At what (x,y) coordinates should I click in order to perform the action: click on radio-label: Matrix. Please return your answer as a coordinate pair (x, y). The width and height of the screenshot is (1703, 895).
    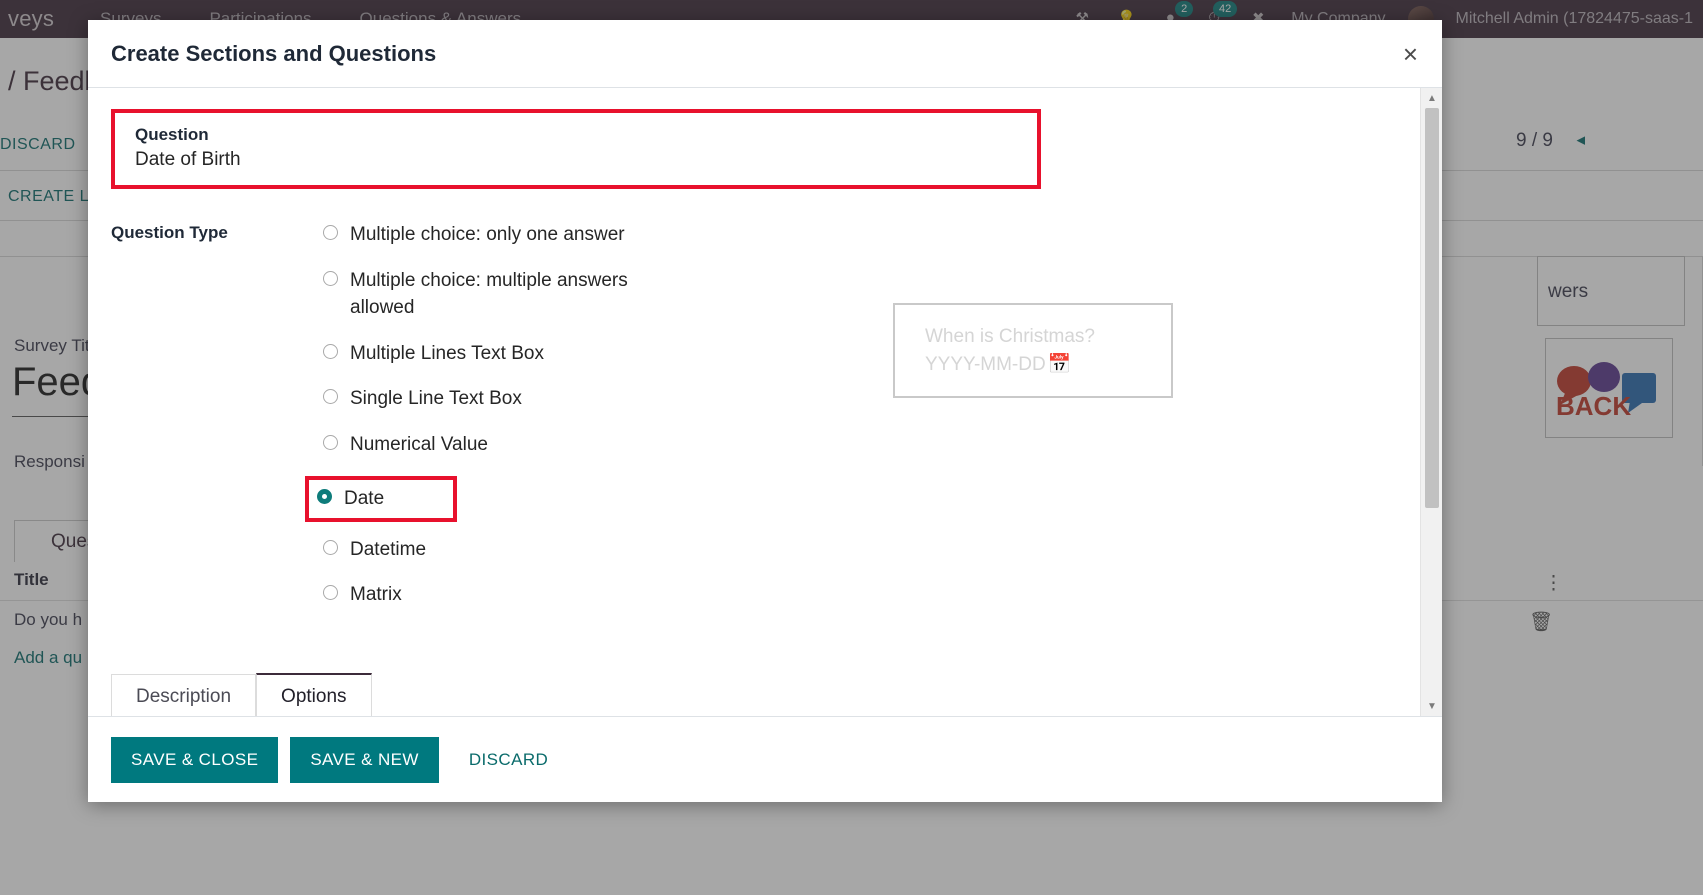
    Looking at the image, I should click on (376, 595).